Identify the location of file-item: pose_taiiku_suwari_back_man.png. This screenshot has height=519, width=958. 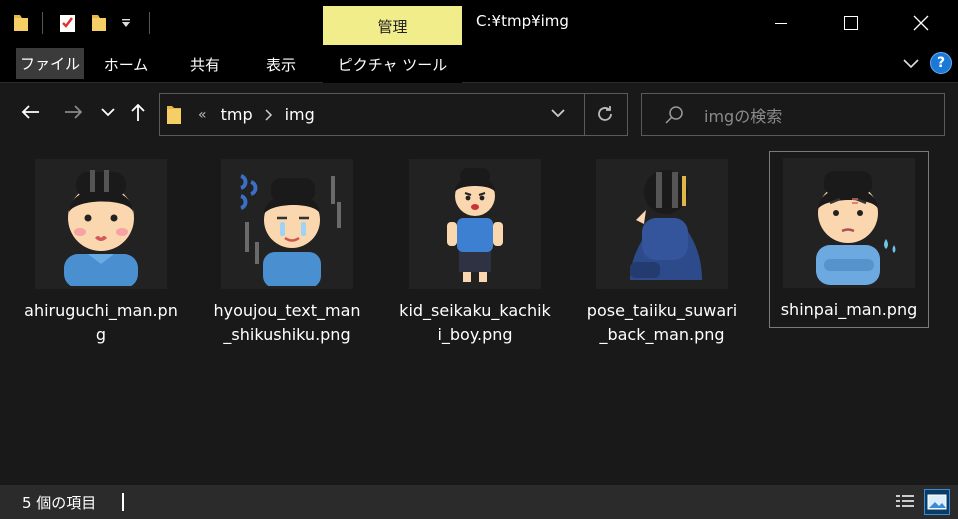
(662, 252).